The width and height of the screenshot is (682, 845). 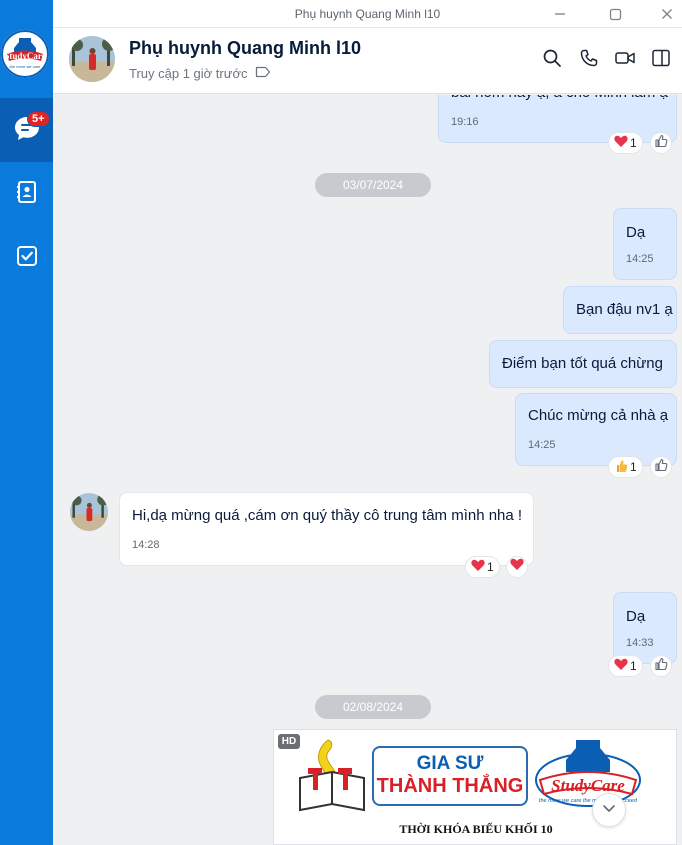 I want to click on contact-status-row: Truy cập 1 giờ trước, so click(x=200, y=73).